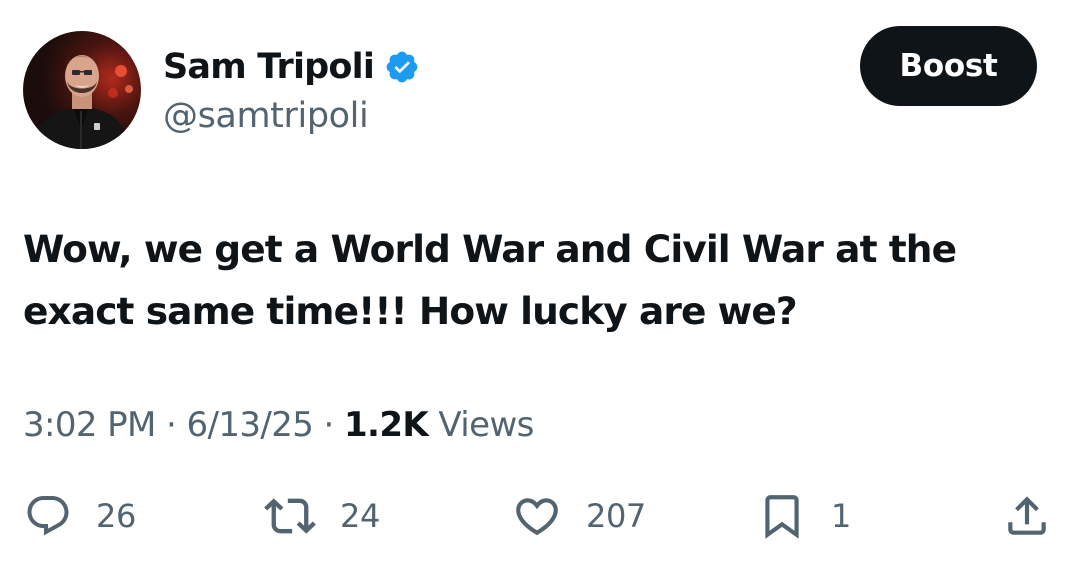  I want to click on tweet-date: 6/13/25, so click(249, 425).